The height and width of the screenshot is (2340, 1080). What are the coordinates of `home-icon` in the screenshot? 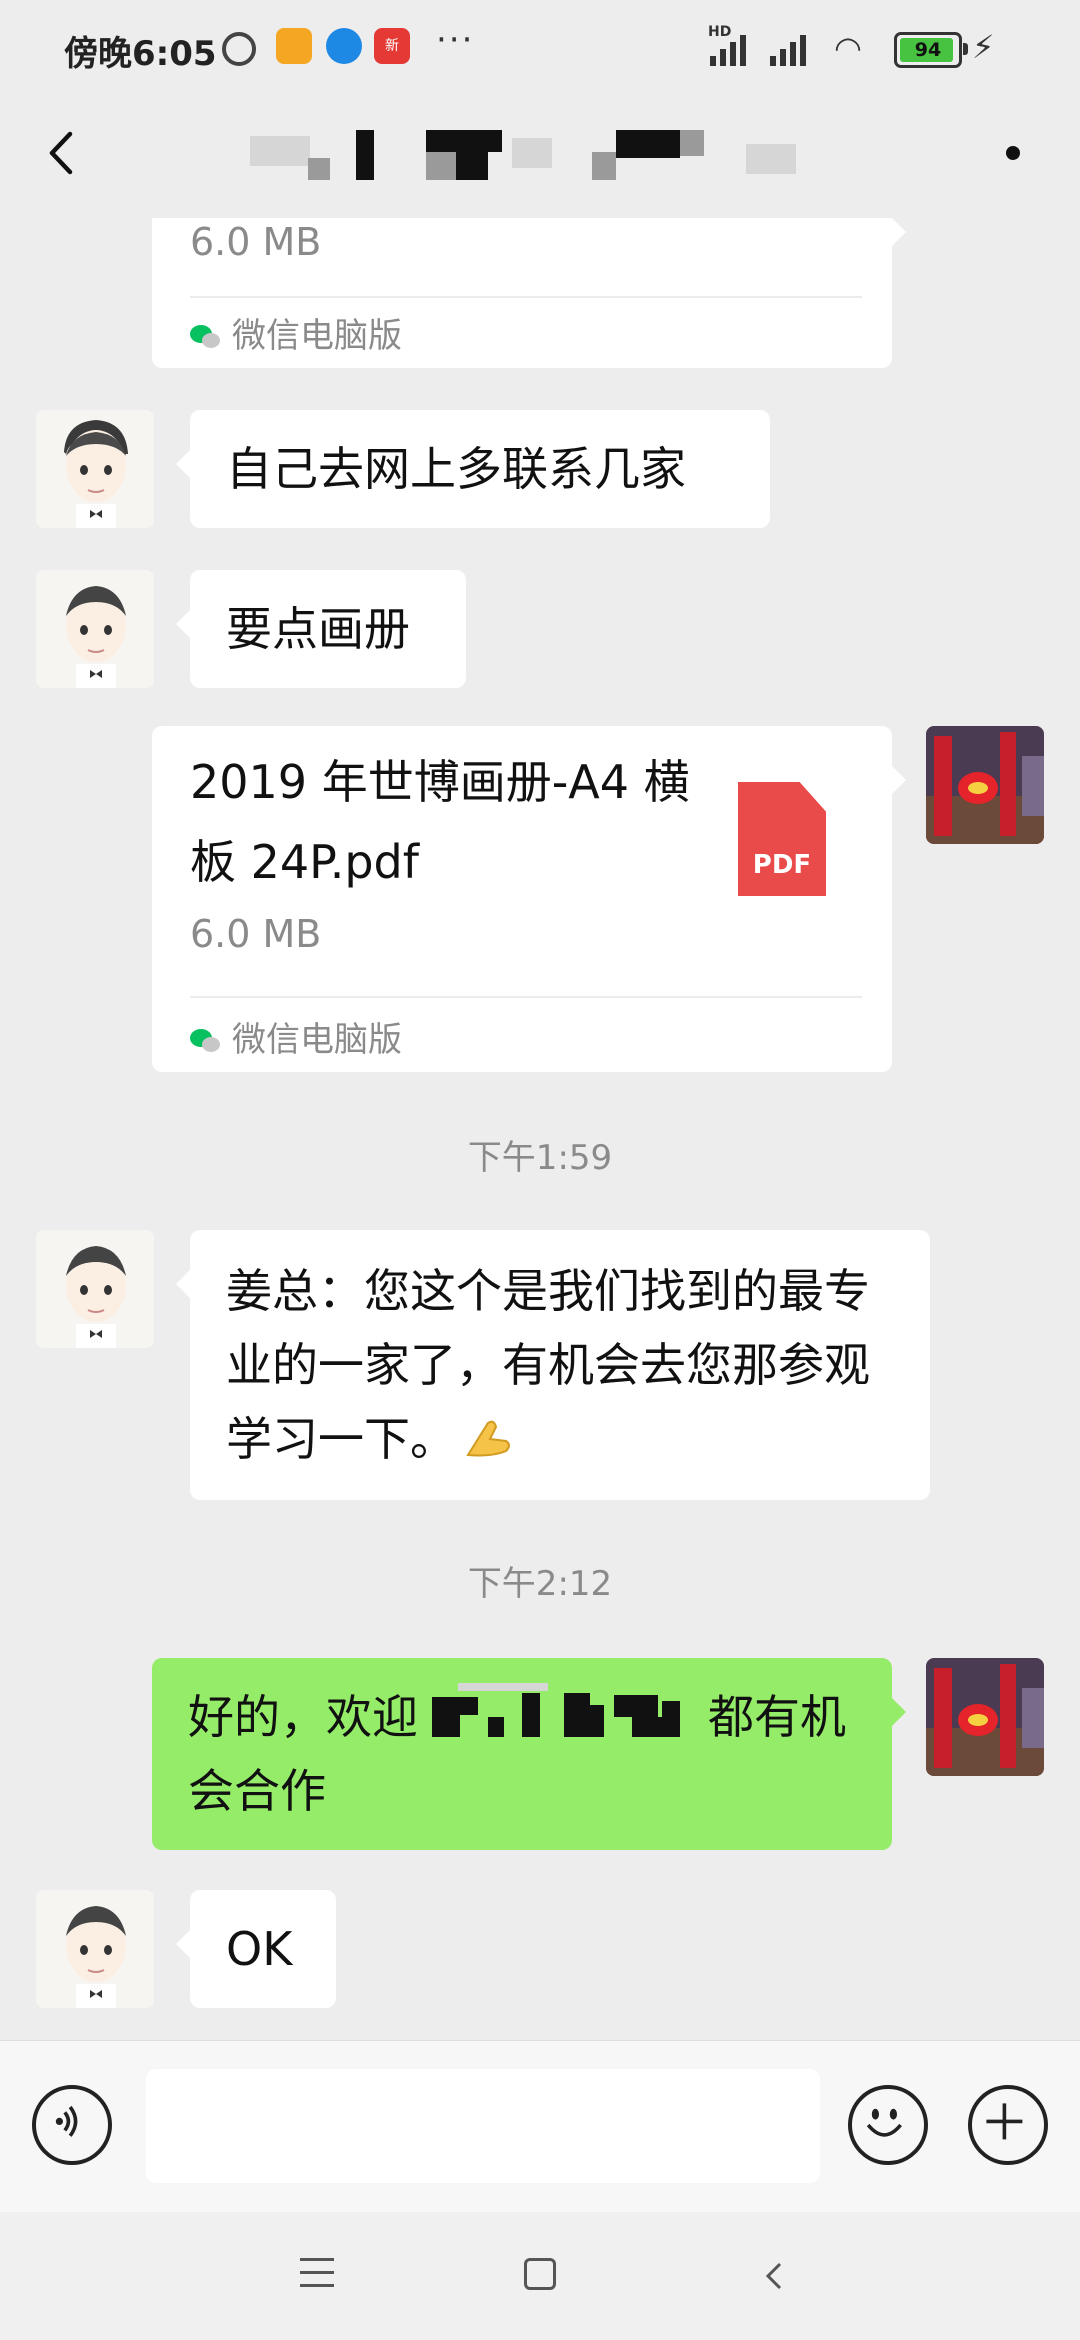 It's located at (540, 2274).